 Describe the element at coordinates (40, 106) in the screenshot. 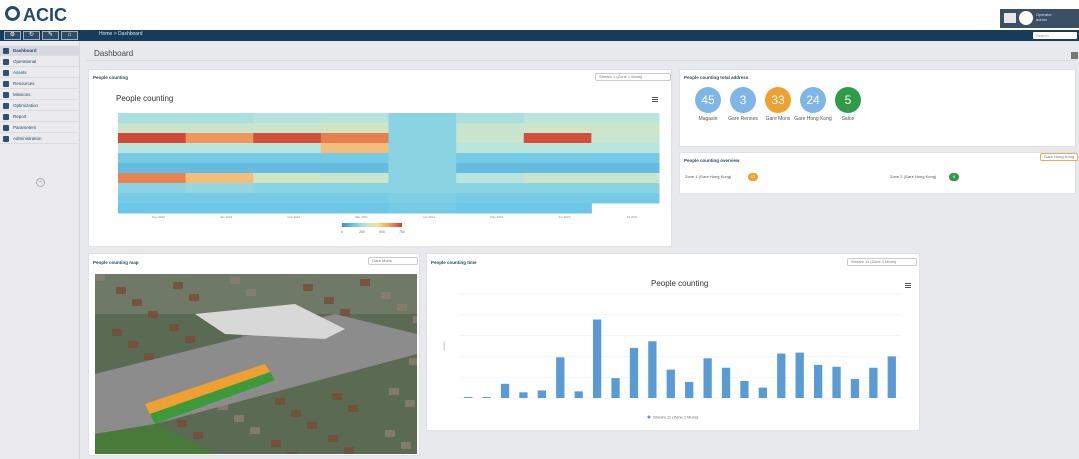

I see `sidebar-item-optimization: Optimization` at that location.